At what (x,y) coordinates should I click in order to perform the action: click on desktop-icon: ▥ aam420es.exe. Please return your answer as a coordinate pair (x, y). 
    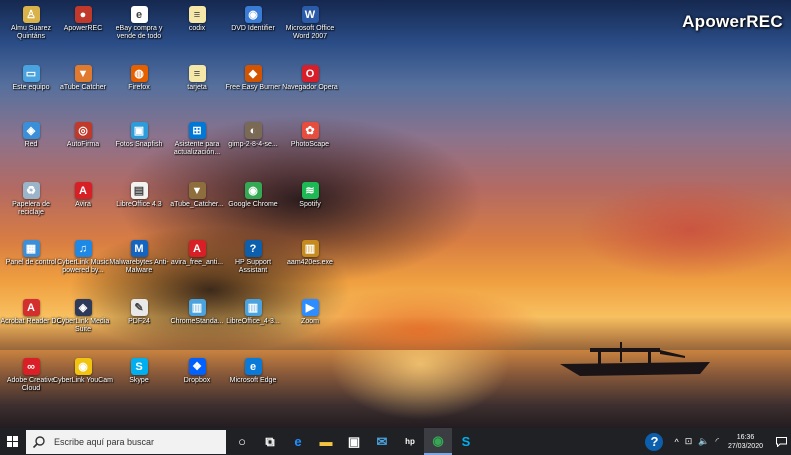
    Looking at the image, I should click on (310, 253).